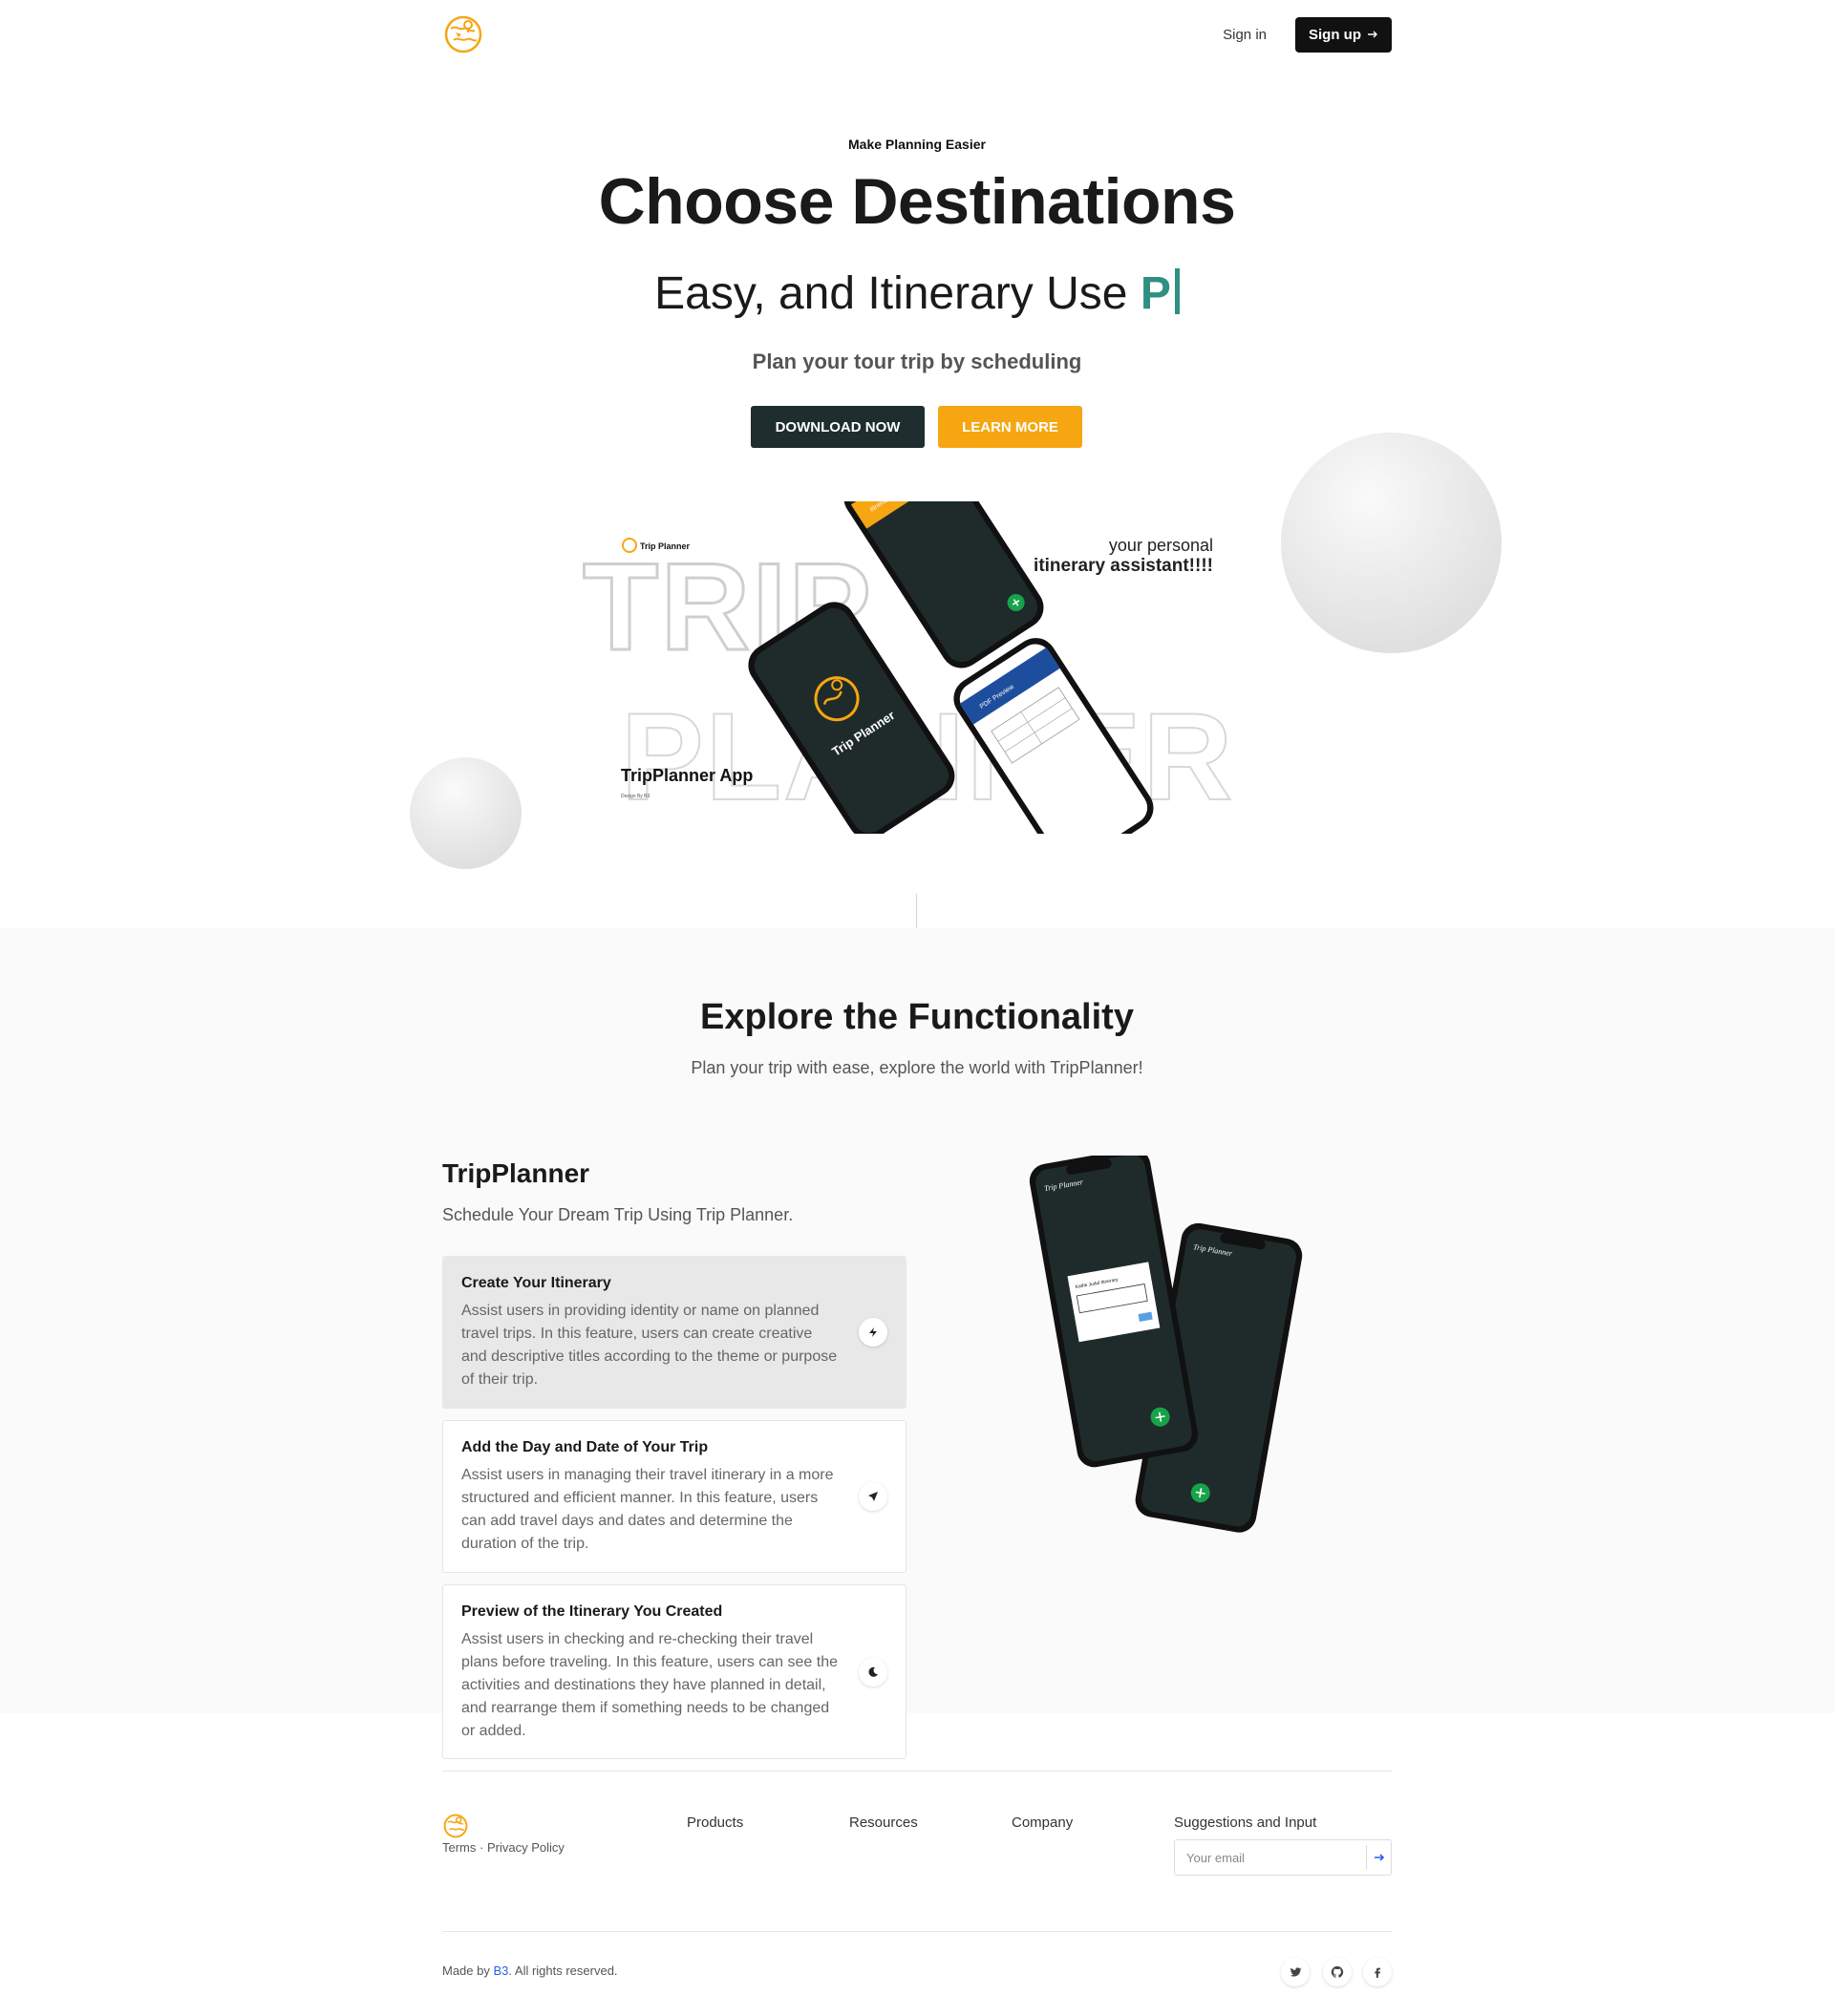 This screenshot has height=2016, width=1834. What do you see at coordinates (536, 1283) in the screenshot?
I see `feature-card-title: Create Your Itinerary` at bounding box center [536, 1283].